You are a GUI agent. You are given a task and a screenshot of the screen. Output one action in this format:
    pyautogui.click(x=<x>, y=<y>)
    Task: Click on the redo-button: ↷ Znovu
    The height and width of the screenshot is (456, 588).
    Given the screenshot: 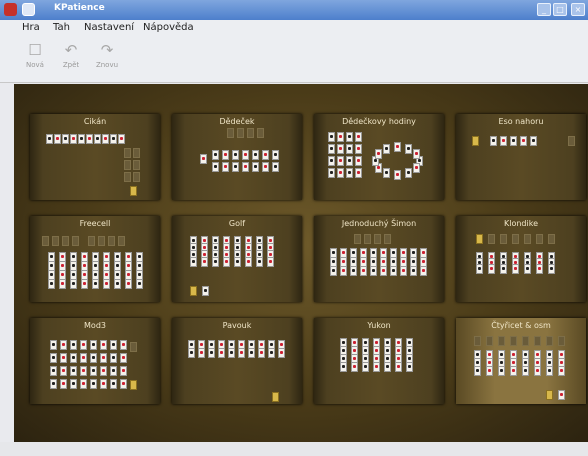 What is the action you would take?
    pyautogui.click(x=107, y=60)
    